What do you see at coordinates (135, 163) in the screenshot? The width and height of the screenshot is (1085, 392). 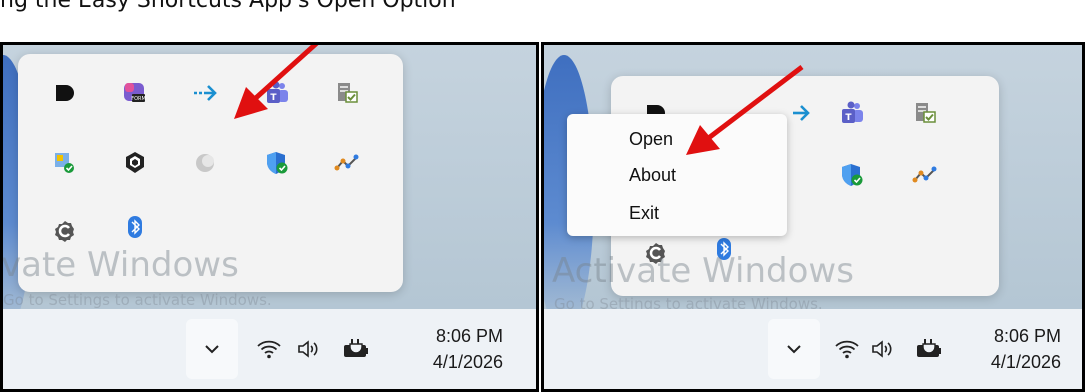 I see `shield-hex-icon` at bounding box center [135, 163].